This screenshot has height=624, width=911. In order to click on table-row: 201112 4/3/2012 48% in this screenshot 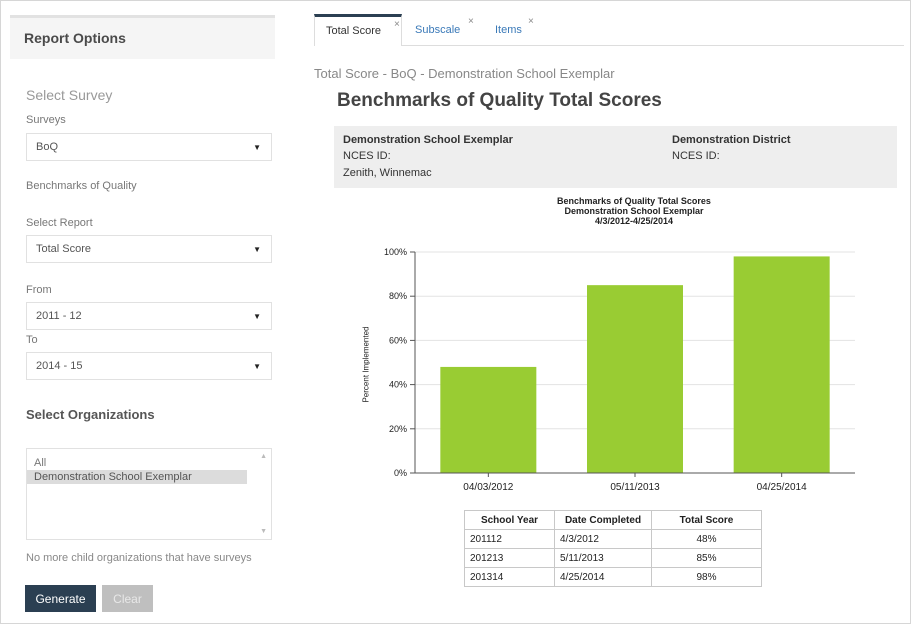, I will do `click(613, 539)`.